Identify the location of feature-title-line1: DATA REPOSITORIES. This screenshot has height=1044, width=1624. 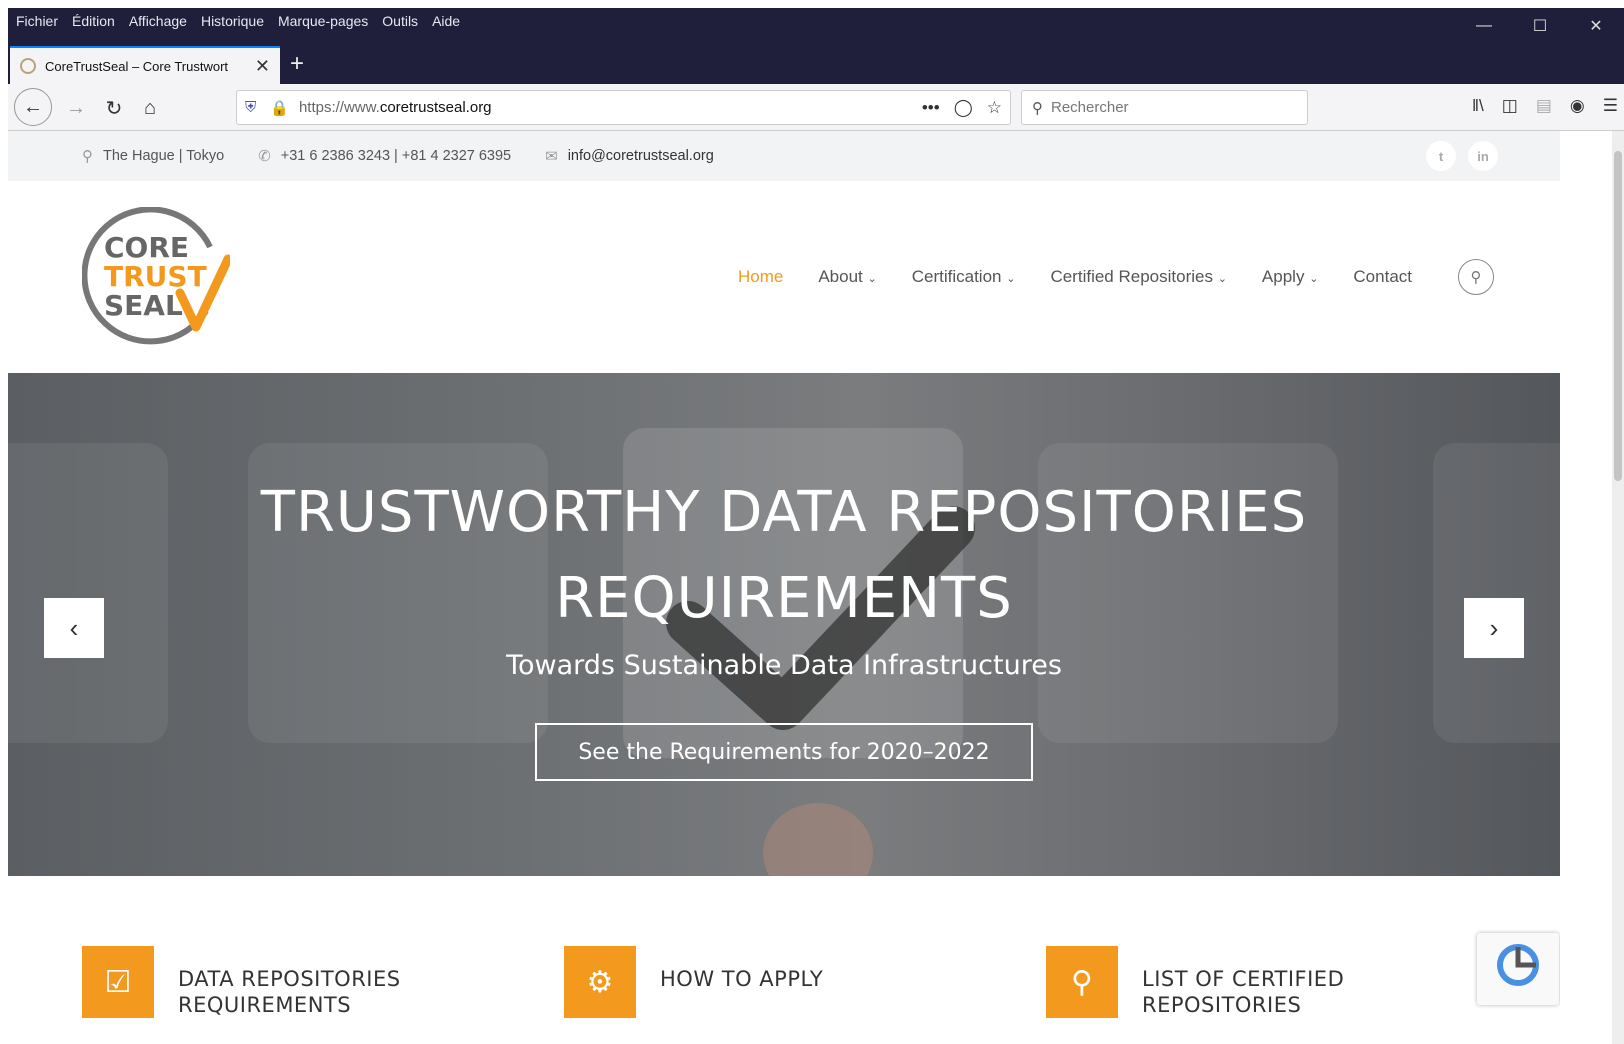
(289, 979).